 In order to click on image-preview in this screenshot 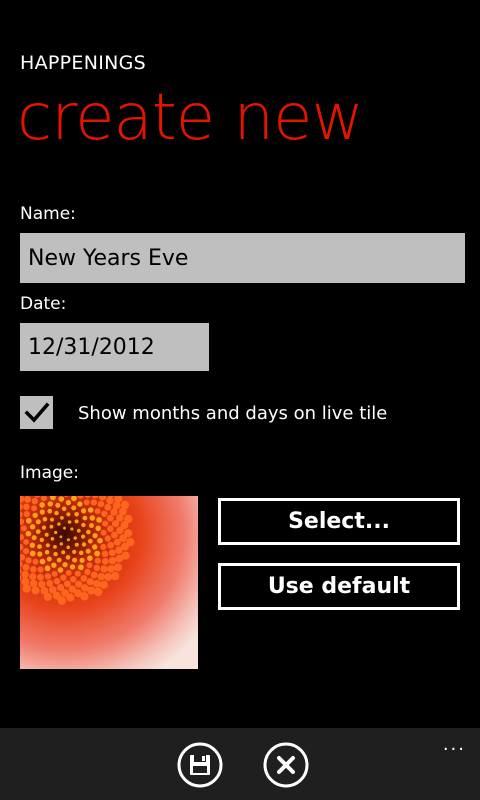, I will do `click(109, 582)`.